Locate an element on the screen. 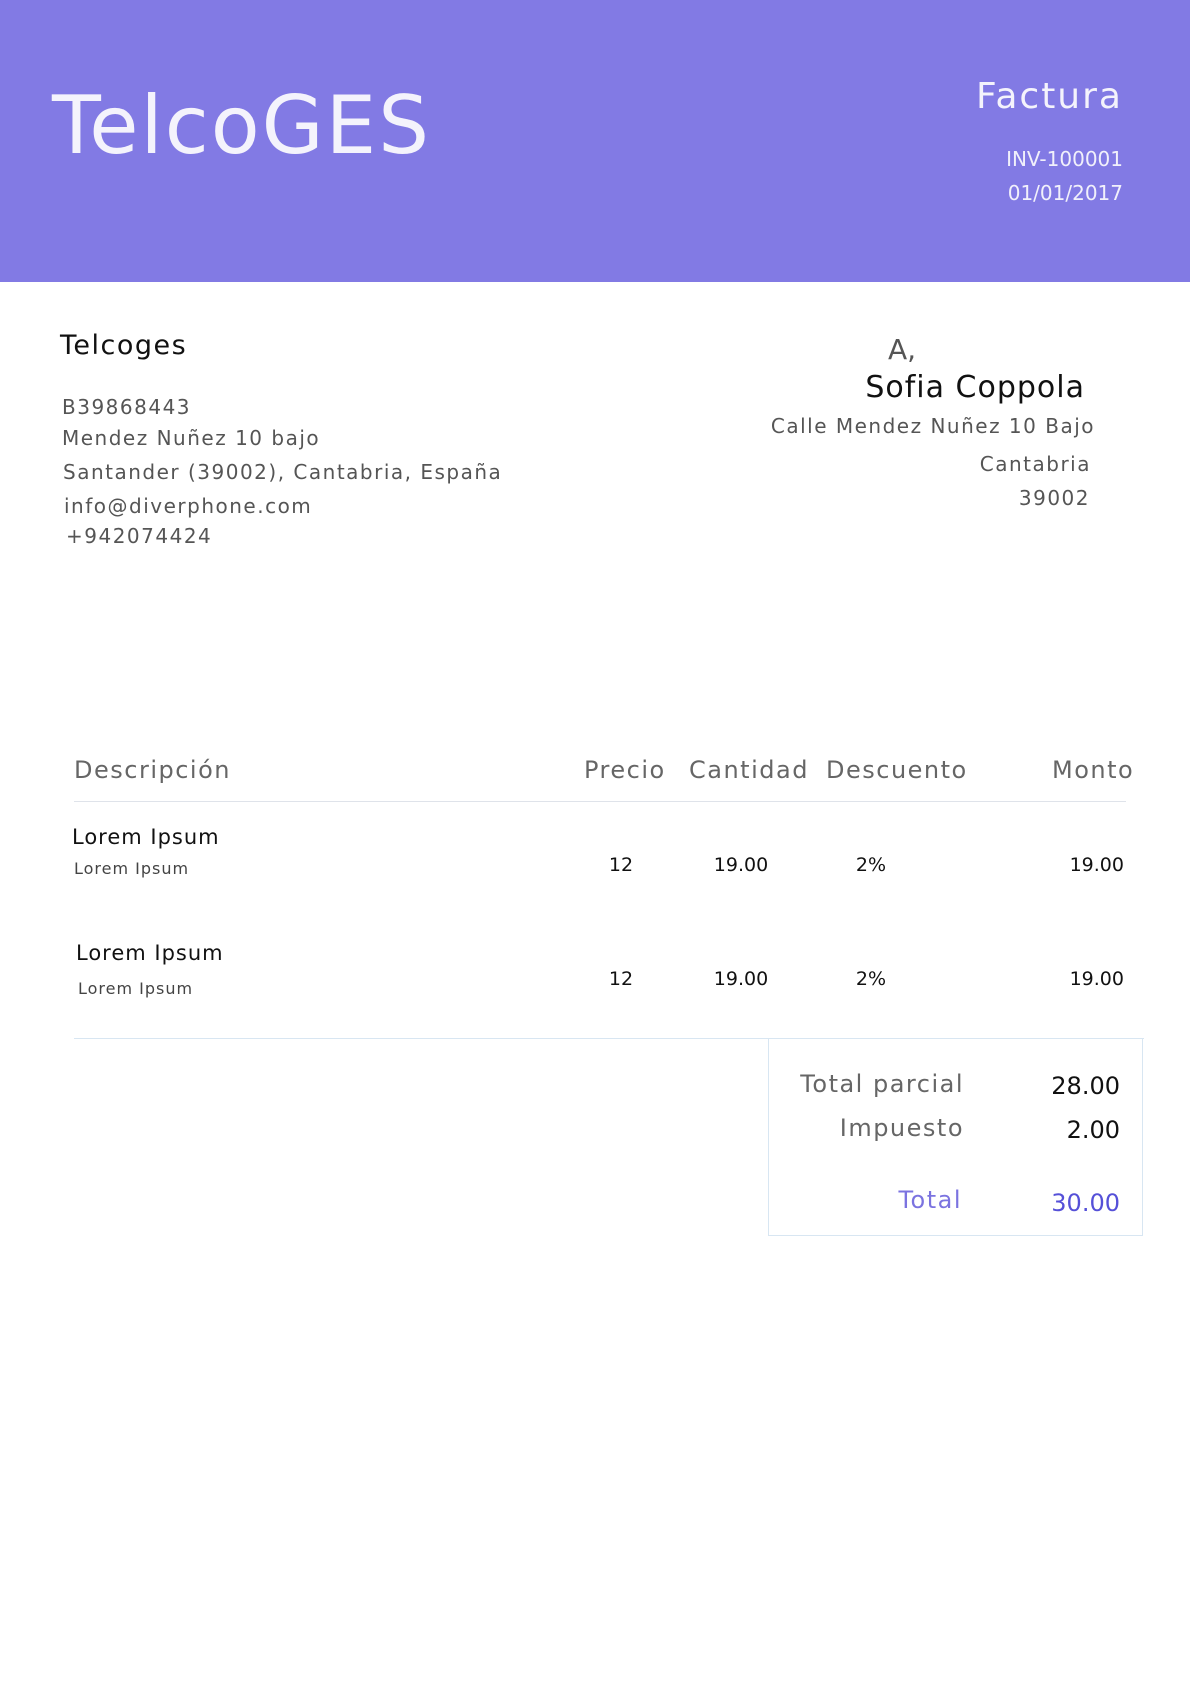 Image resolution: width=1190 pixels, height=1684 pixels. invoice-date: 01/01/2017 is located at coordinates (1065, 193).